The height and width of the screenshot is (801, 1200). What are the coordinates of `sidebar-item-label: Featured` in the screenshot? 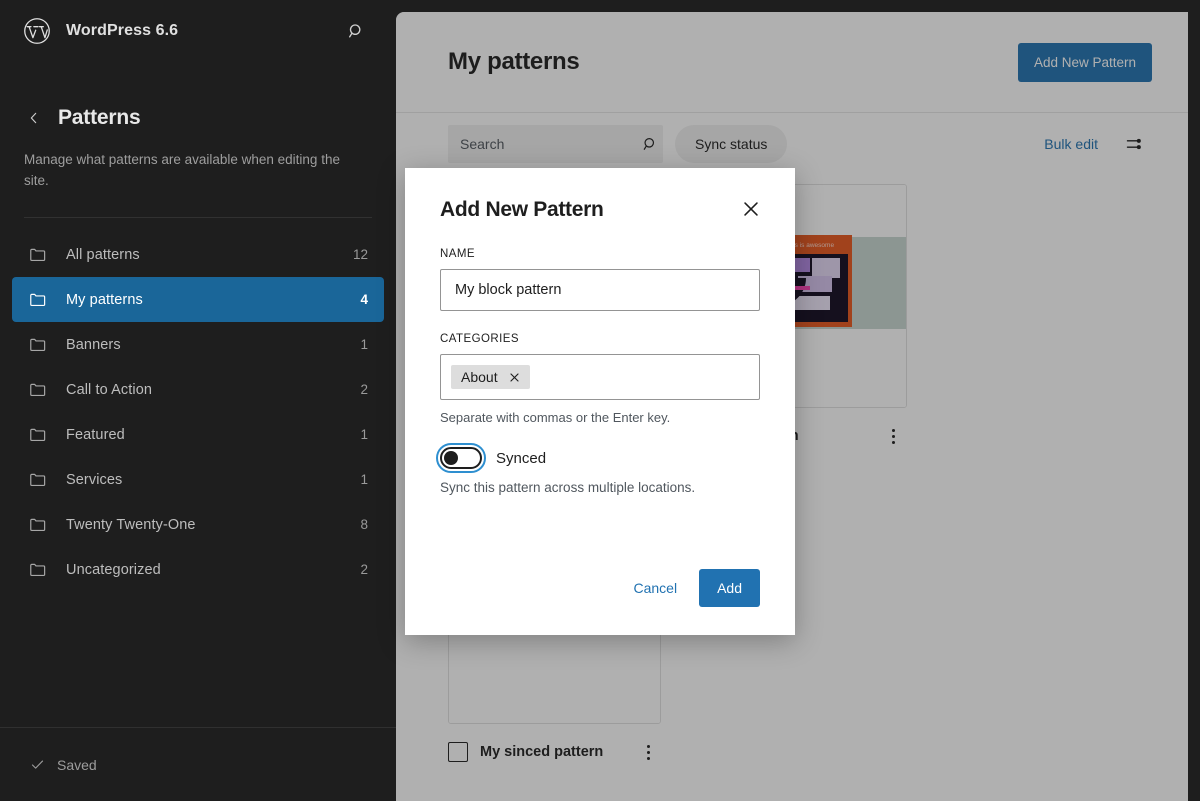 It's located at (95, 434).